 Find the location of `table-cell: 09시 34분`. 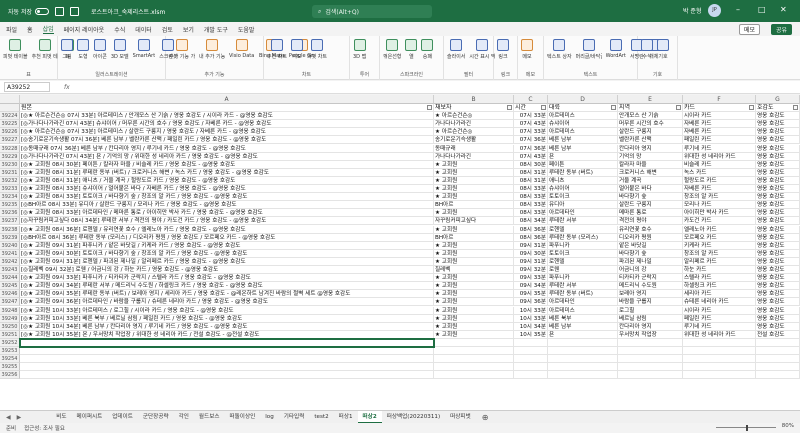

table-cell: 09시 34분 is located at coordinates (531, 286).